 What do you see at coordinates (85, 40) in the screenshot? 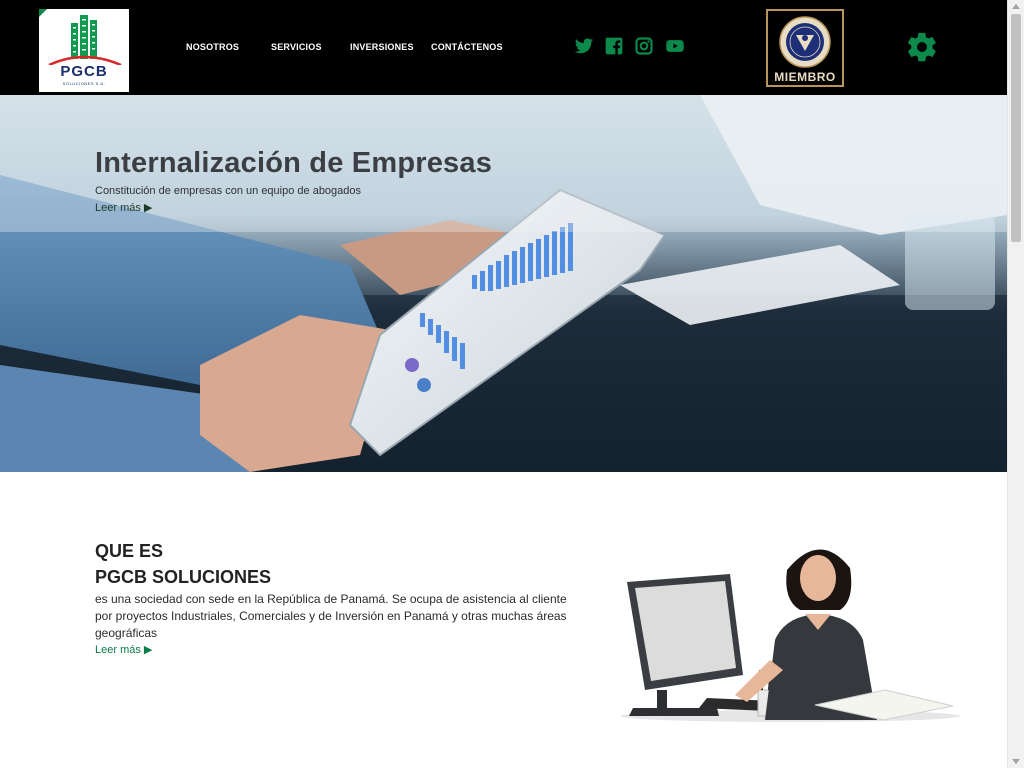
I see `building-logo-icon` at bounding box center [85, 40].